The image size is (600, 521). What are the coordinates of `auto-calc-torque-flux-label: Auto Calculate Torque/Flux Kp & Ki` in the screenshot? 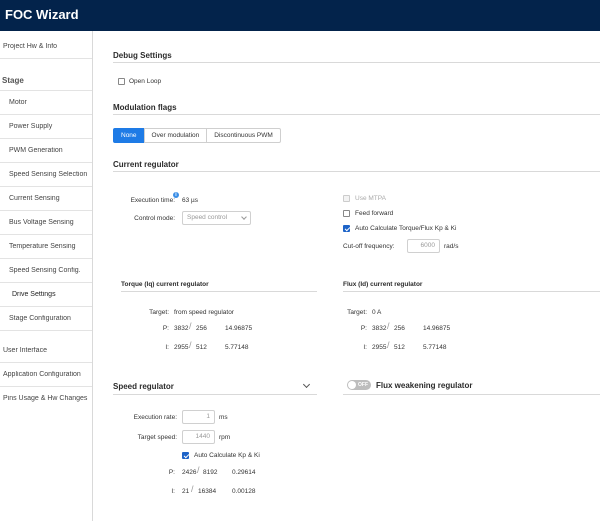 It's located at (406, 228).